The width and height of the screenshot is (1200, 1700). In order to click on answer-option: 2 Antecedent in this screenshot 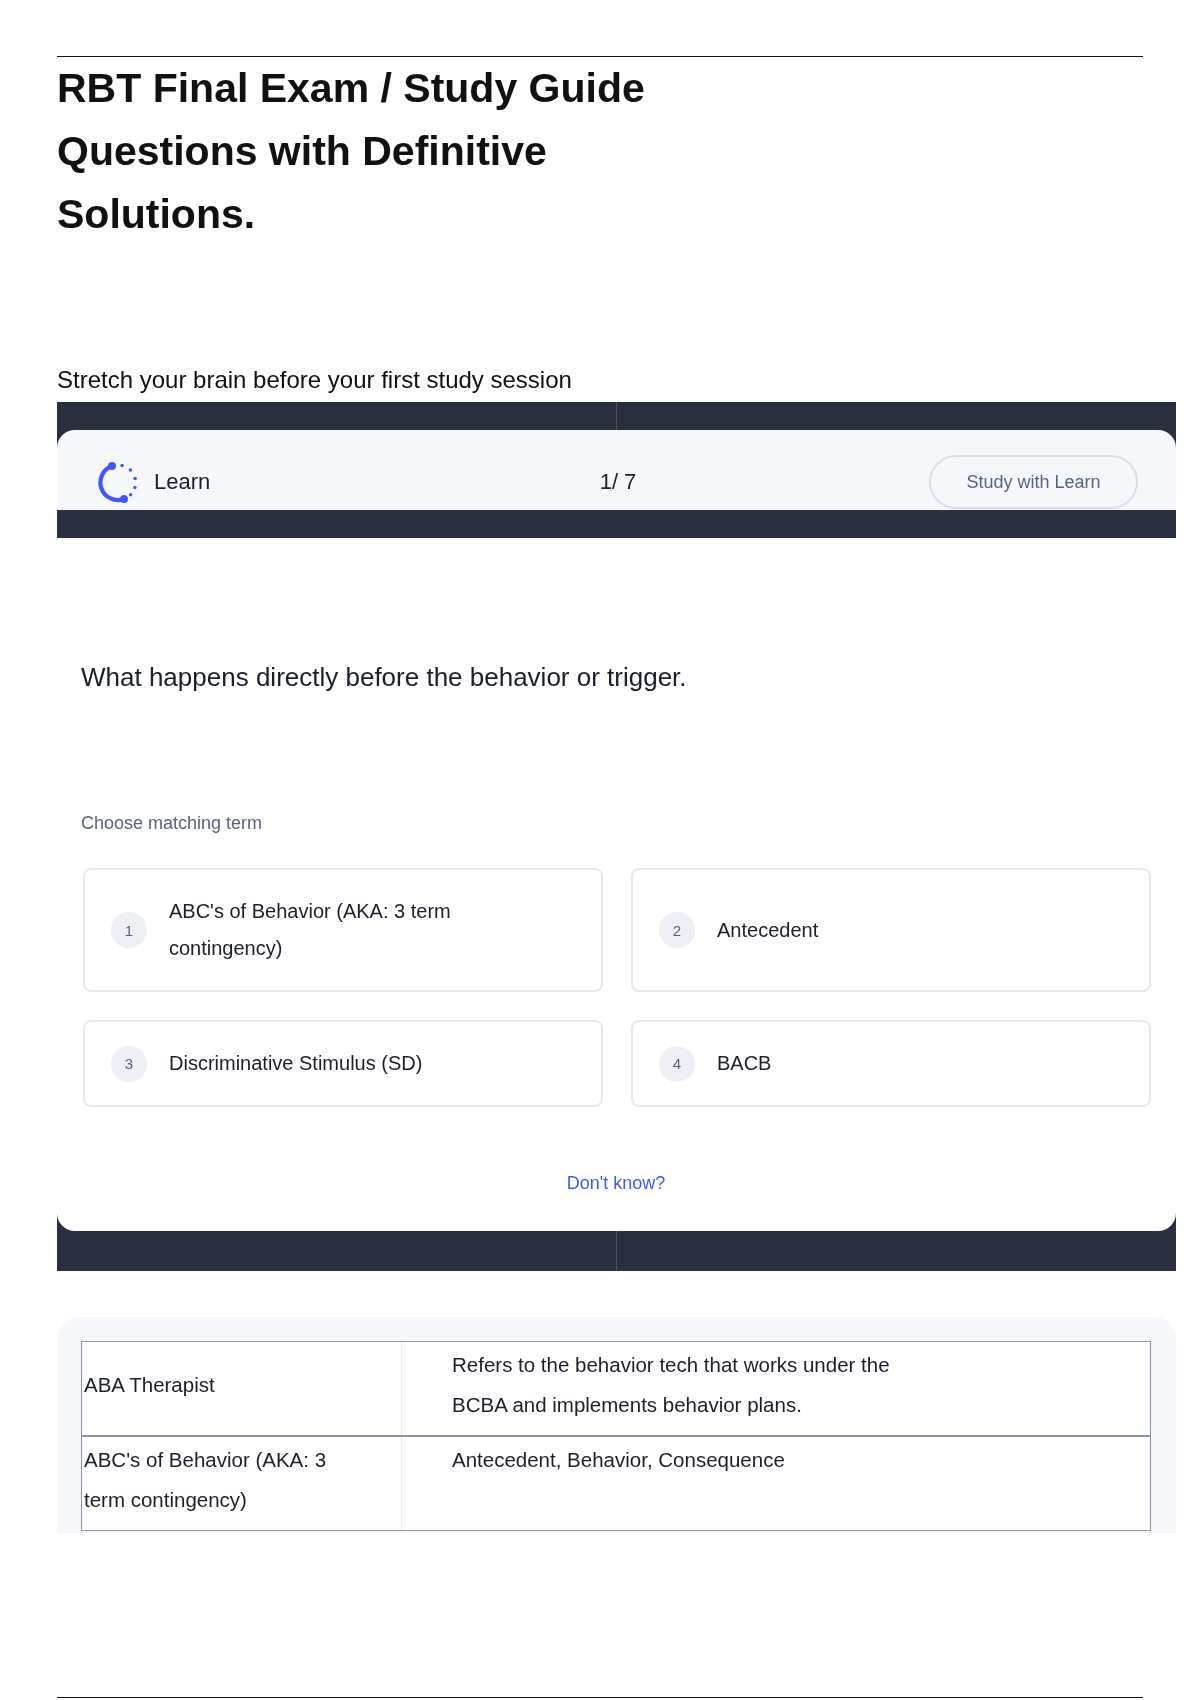, I will do `click(891, 930)`.